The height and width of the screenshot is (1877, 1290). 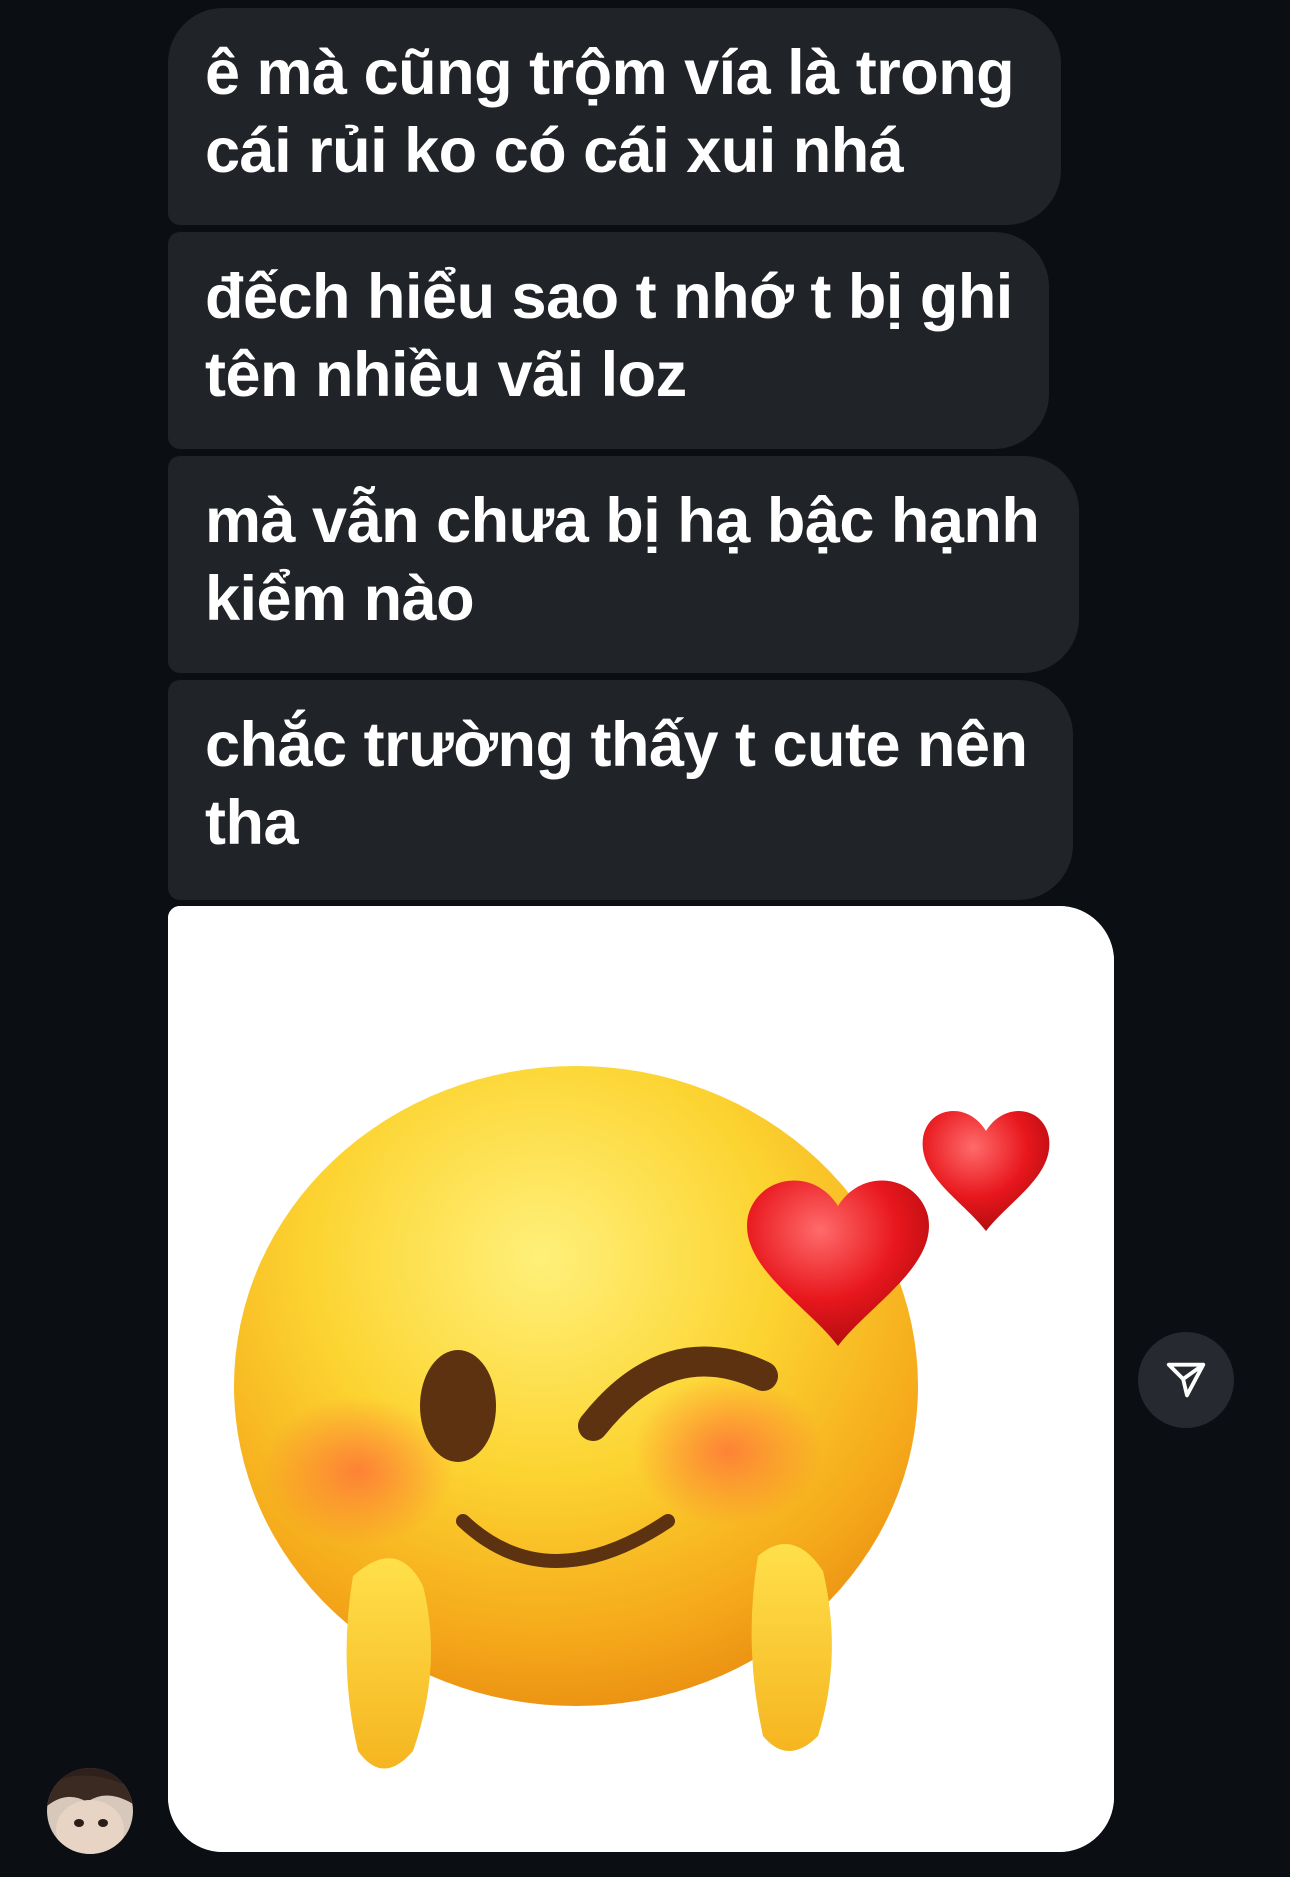 I want to click on message-text: chắc trường thấy t cute nên tha, so click(x=616, y=784).